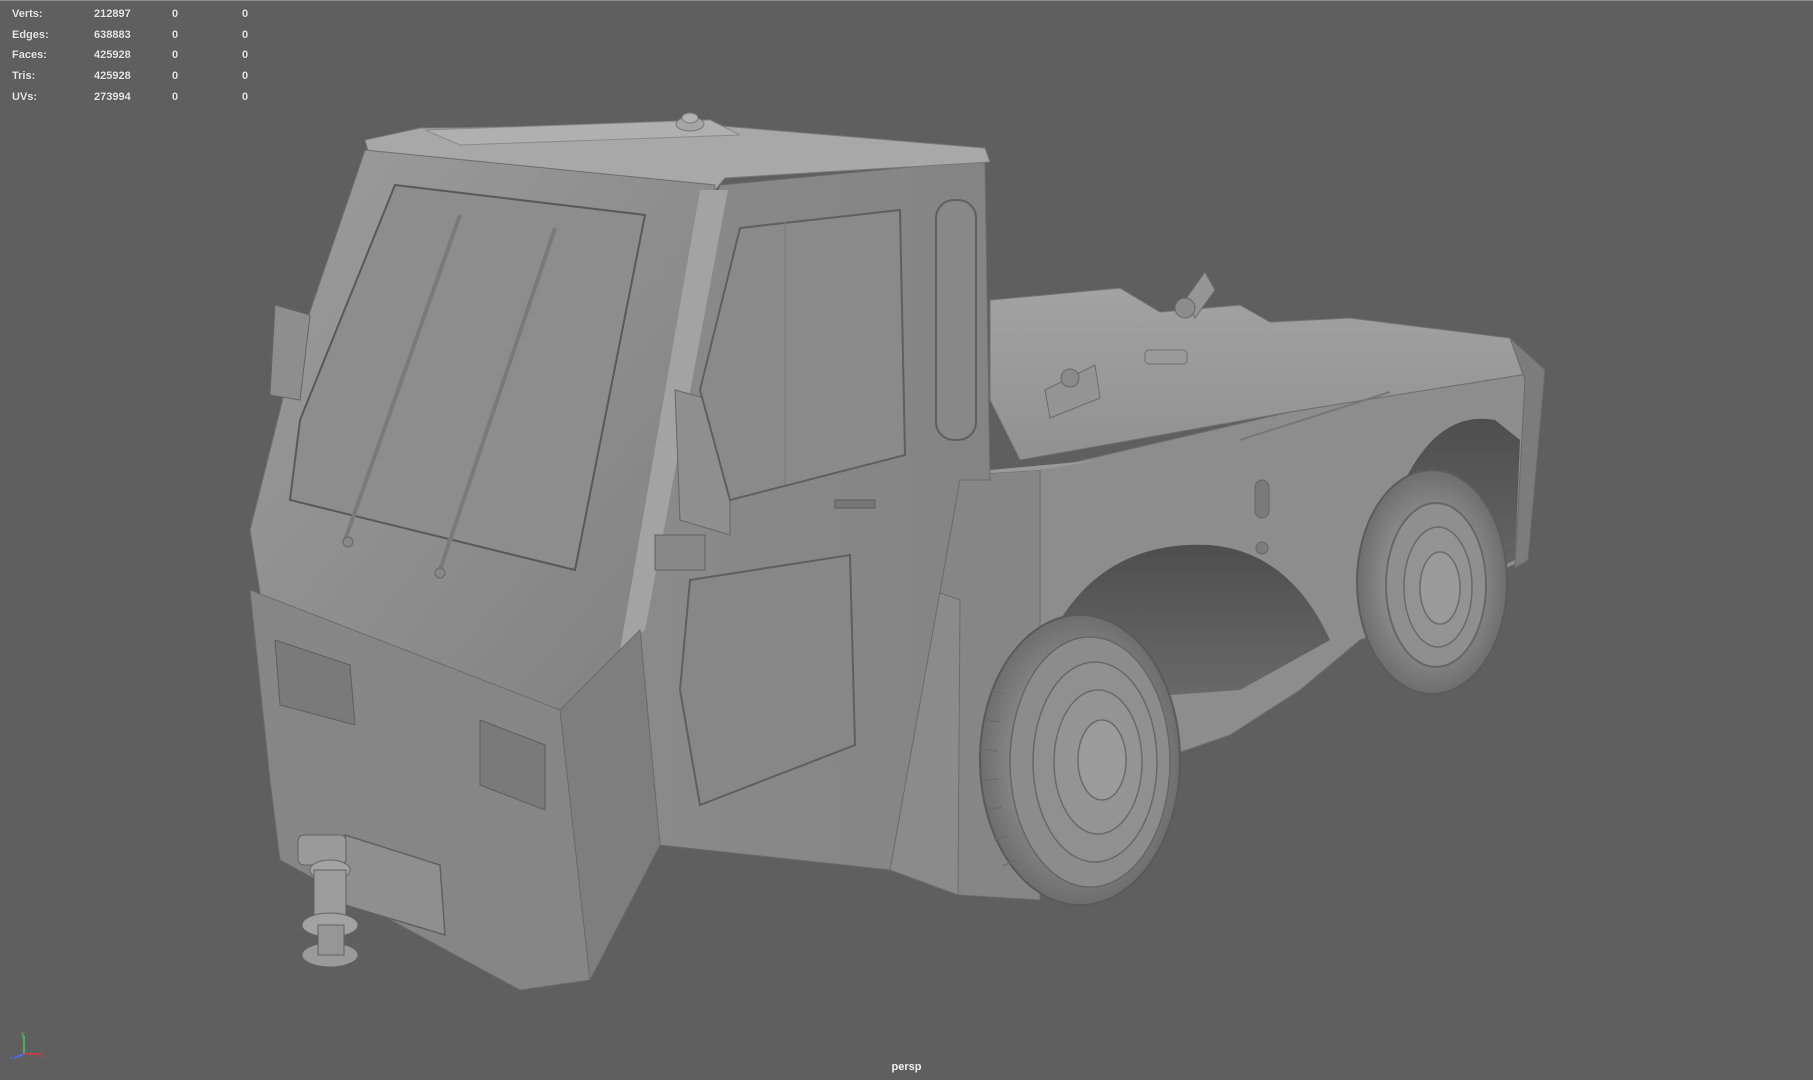 This screenshot has width=1813, height=1080. Describe the element at coordinates (1432, 582) in the screenshot. I see `rear-wheel` at that location.